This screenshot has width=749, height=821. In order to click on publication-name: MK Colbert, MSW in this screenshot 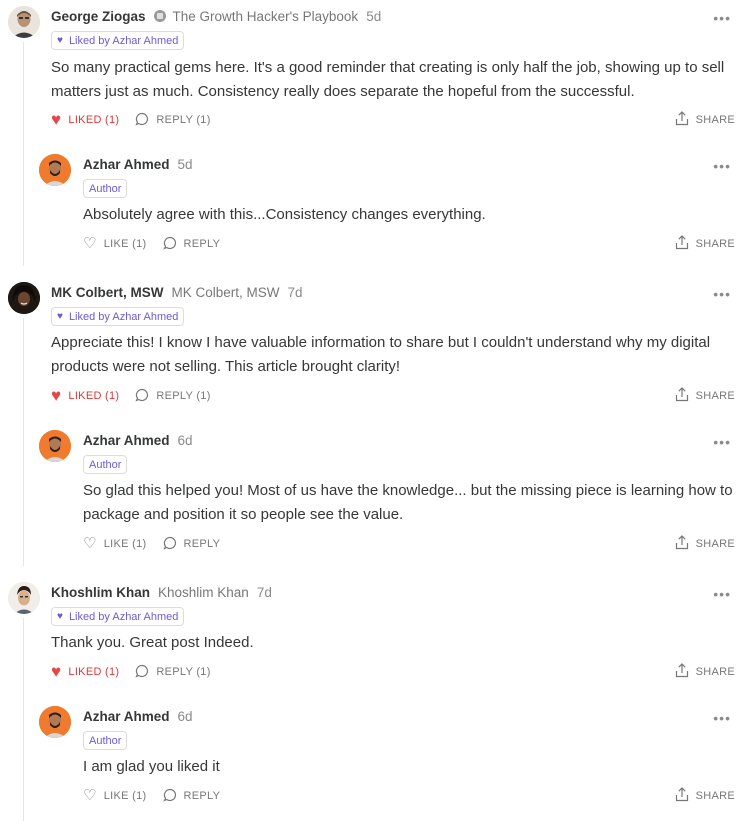, I will do `click(226, 292)`.